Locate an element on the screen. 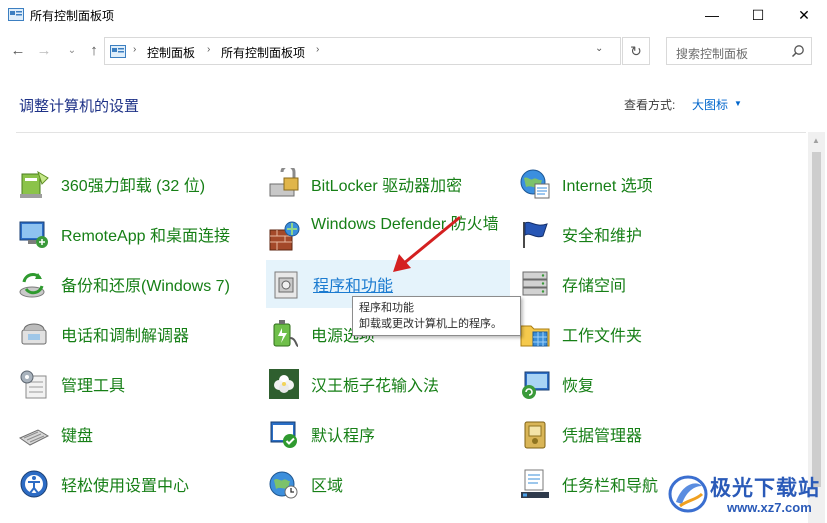 The image size is (827, 523). recovery-icon is located at coordinates (536, 385).